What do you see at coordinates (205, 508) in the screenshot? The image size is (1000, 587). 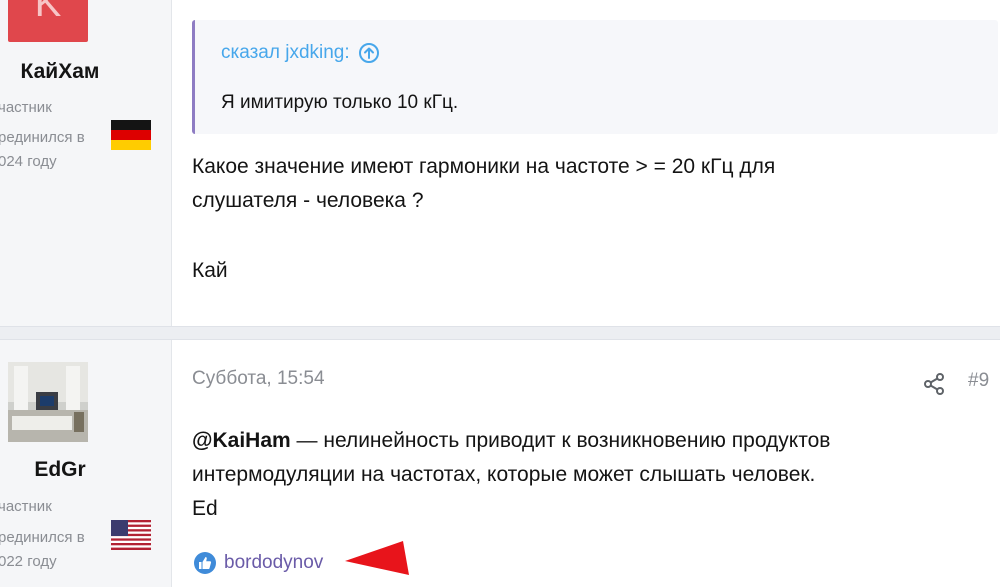 I see `message-line-3: Ed` at bounding box center [205, 508].